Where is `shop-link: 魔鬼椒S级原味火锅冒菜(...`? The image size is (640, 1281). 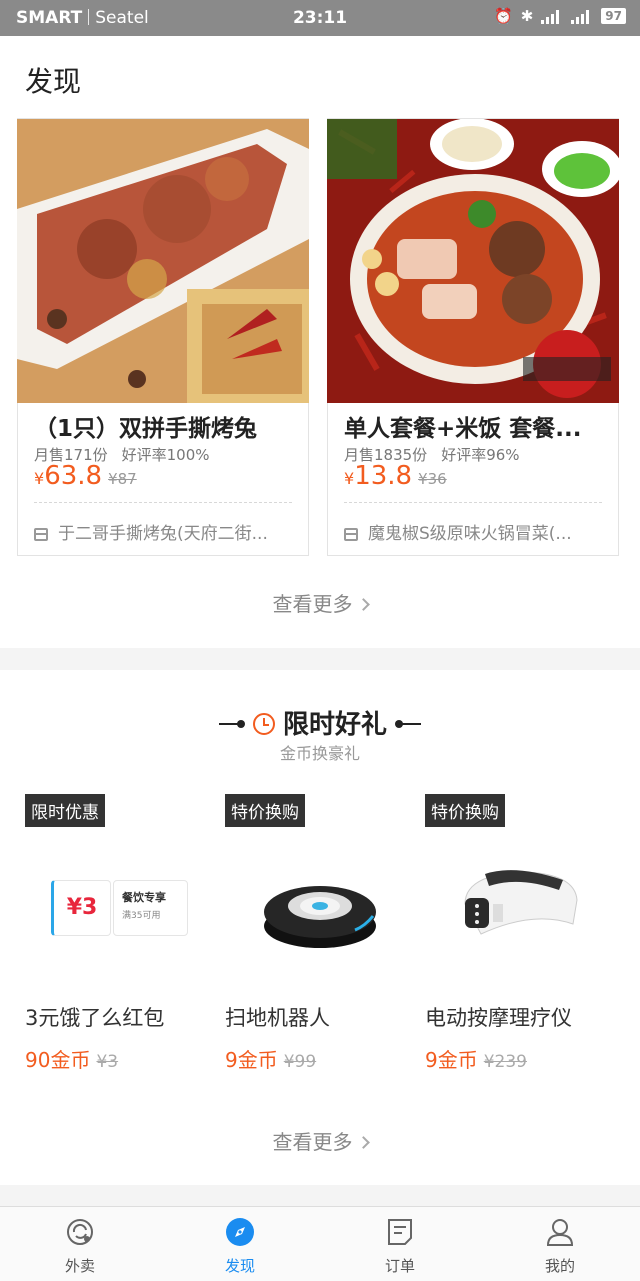 shop-link: 魔鬼椒S级原味火锅冒菜(... is located at coordinates (475, 531).